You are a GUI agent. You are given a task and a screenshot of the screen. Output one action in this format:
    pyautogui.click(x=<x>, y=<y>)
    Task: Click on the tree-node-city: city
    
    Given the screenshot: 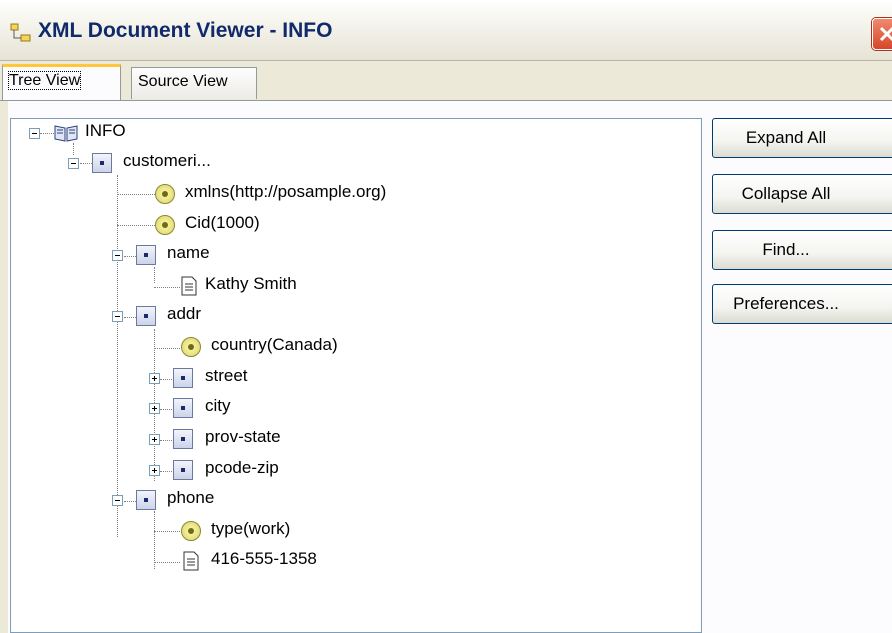 What is the action you would take?
    pyautogui.click(x=161, y=408)
    